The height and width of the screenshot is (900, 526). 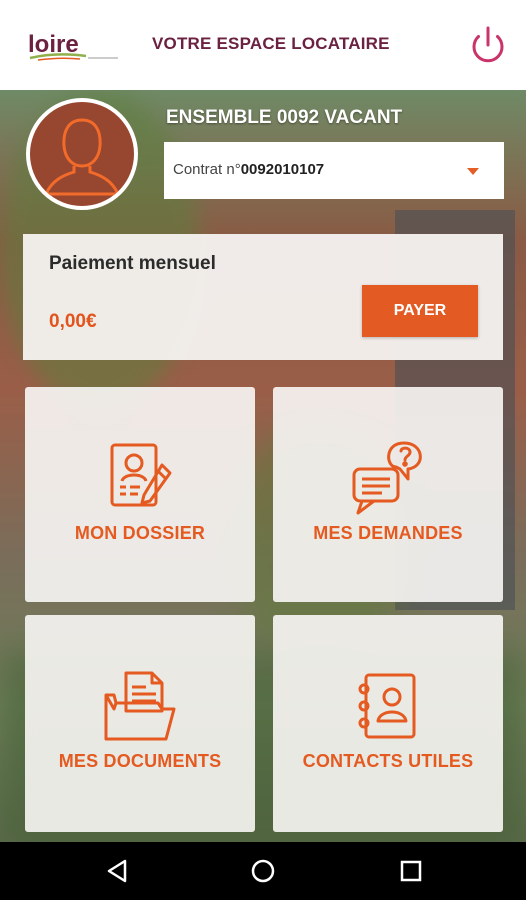 What do you see at coordinates (388, 533) in the screenshot?
I see `tile-label: MES DEMANDES` at bounding box center [388, 533].